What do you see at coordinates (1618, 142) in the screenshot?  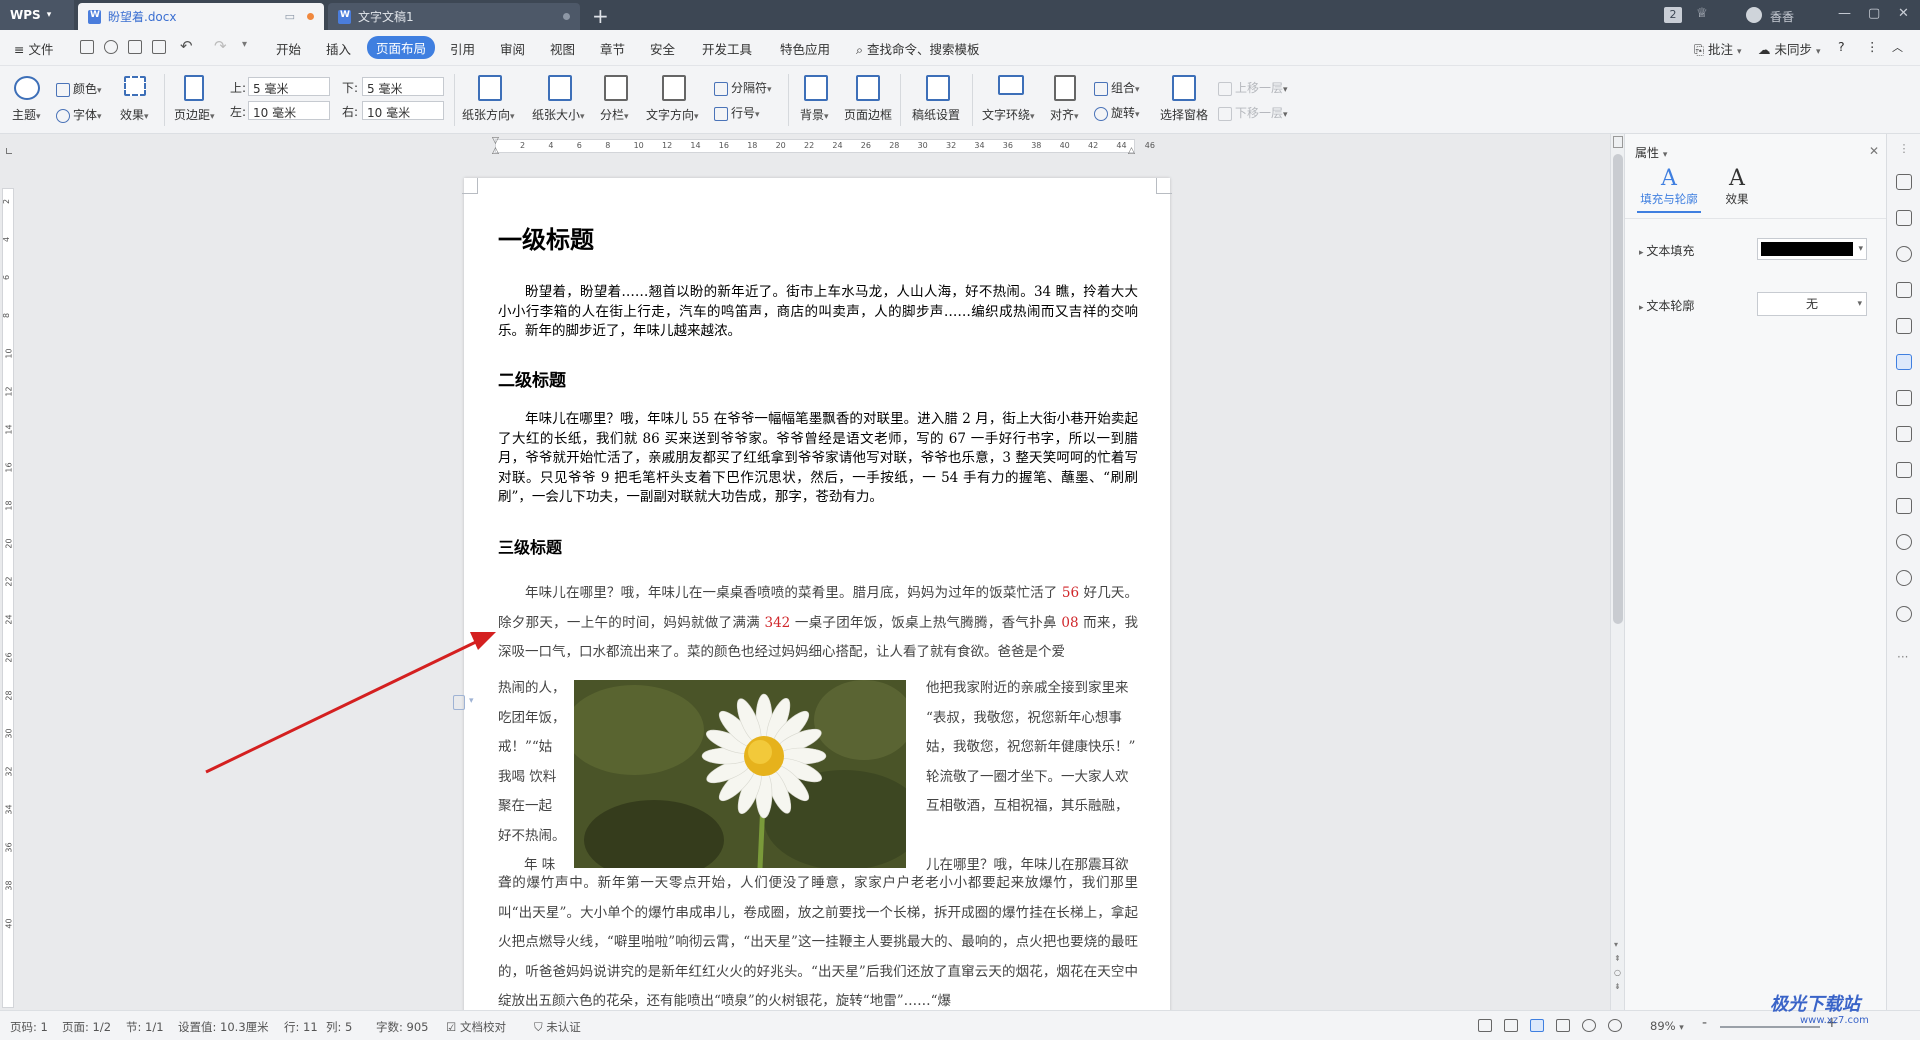 I see `split-view-icon` at bounding box center [1618, 142].